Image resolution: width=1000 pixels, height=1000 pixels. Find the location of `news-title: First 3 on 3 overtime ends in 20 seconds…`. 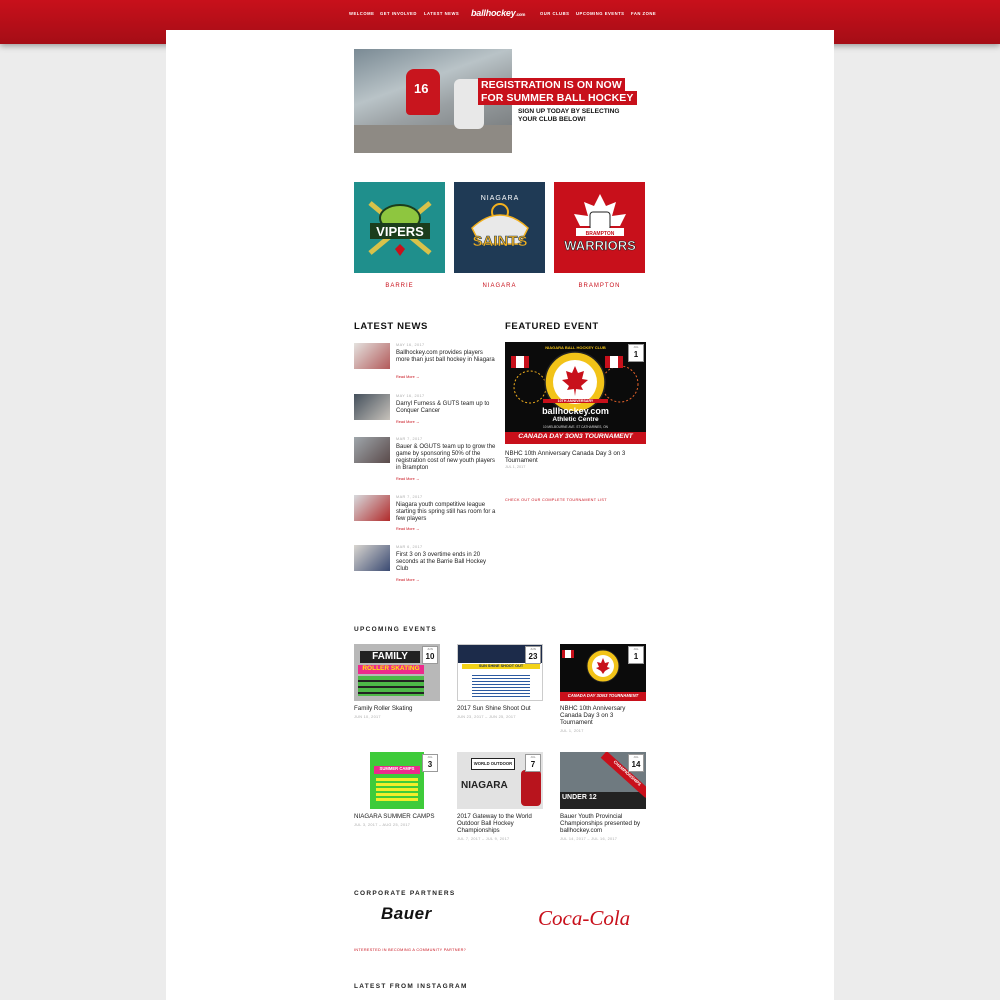

news-title: First 3 on 3 overtime ends in 20 seconds… is located at coordinates (446, 562).